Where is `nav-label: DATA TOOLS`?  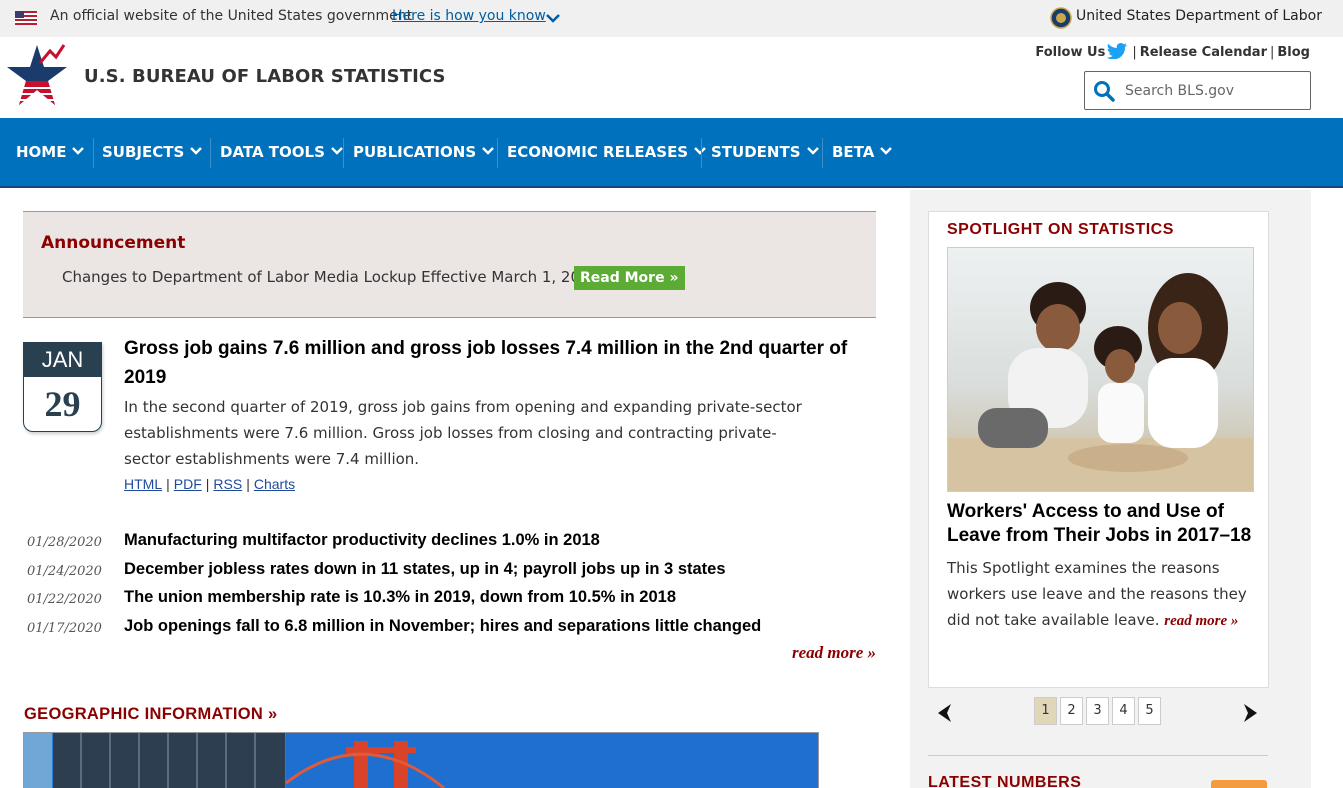
nav-label: DATA TOOLS is located at coordinates (272, 152).